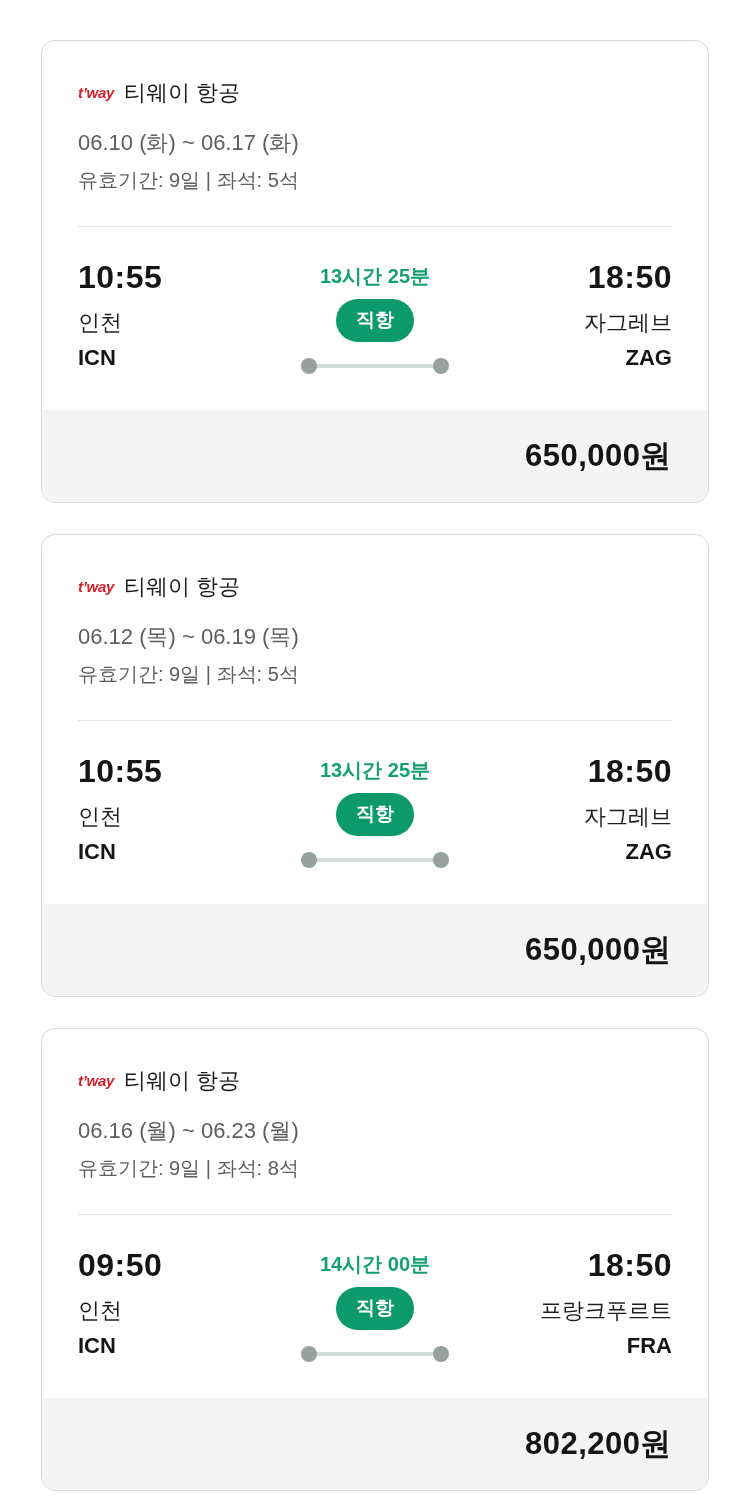  Describe the element at coordinates (649, 1346) in the screenshot. I see `airport-code: FRA` at that location.